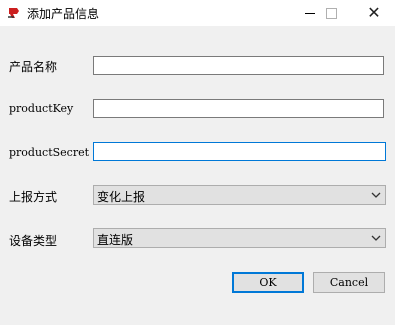 This screenshot has width=395, height=325. Describe the element at coordinates (115, 240) in the screenshot. I see `device-type-value: 直连版` at that location.